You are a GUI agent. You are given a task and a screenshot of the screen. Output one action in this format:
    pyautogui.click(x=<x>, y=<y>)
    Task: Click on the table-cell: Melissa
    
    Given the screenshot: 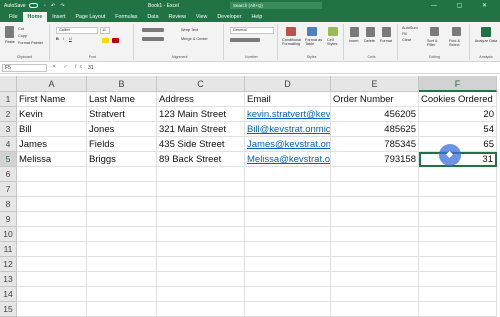 What is the action you would take?
    pyautogui.click(x=52, y=159)
    